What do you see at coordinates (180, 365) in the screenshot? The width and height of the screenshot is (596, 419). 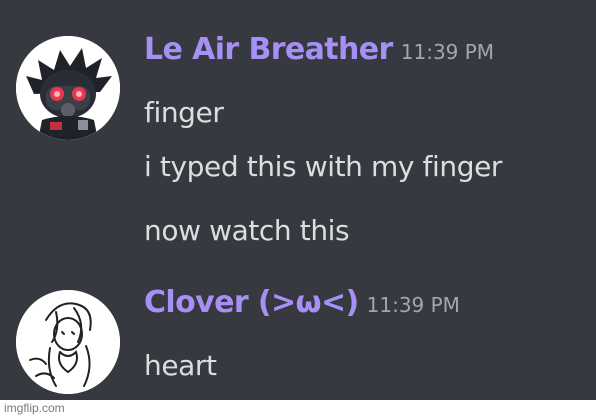 I see `message-text: heart` at bounding box center [180, 365].